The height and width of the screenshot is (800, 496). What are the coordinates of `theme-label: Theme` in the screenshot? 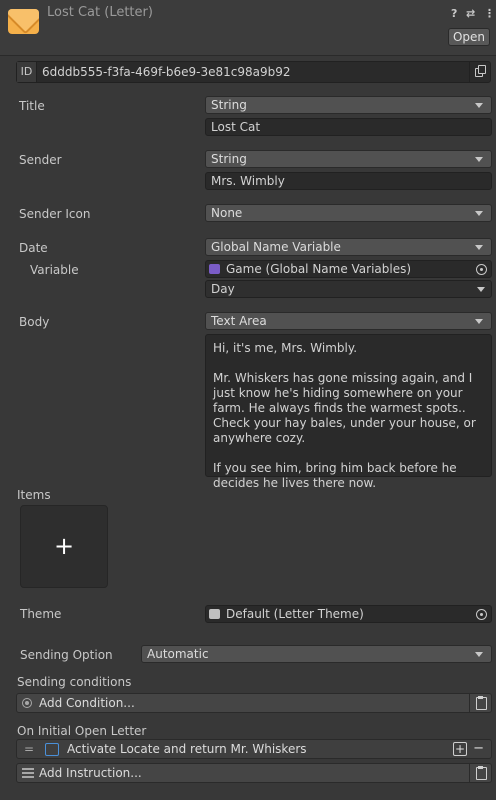 It's located at (41, 614).